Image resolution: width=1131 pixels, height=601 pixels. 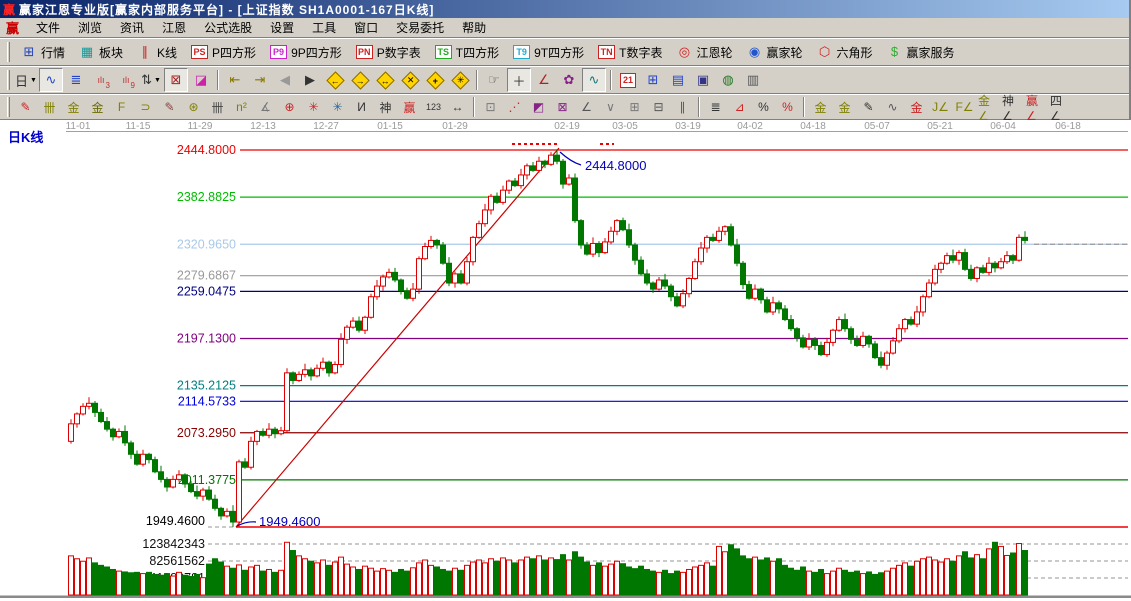 What do you see at coordinates (76, 80) in the screenshot?
I see `info-panel-button: ≣` at bounding box center [76, 80].